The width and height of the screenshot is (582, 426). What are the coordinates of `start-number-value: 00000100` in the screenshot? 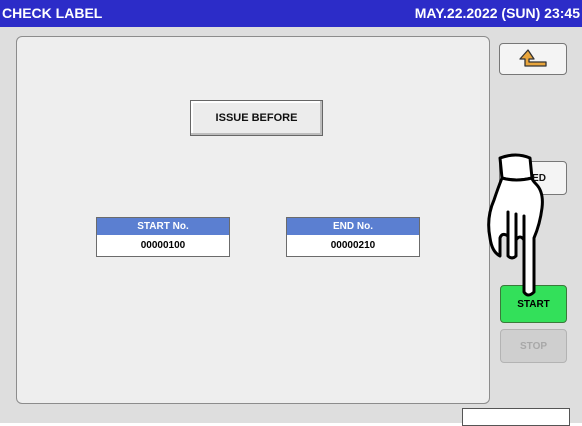 It's located at (163, 245).